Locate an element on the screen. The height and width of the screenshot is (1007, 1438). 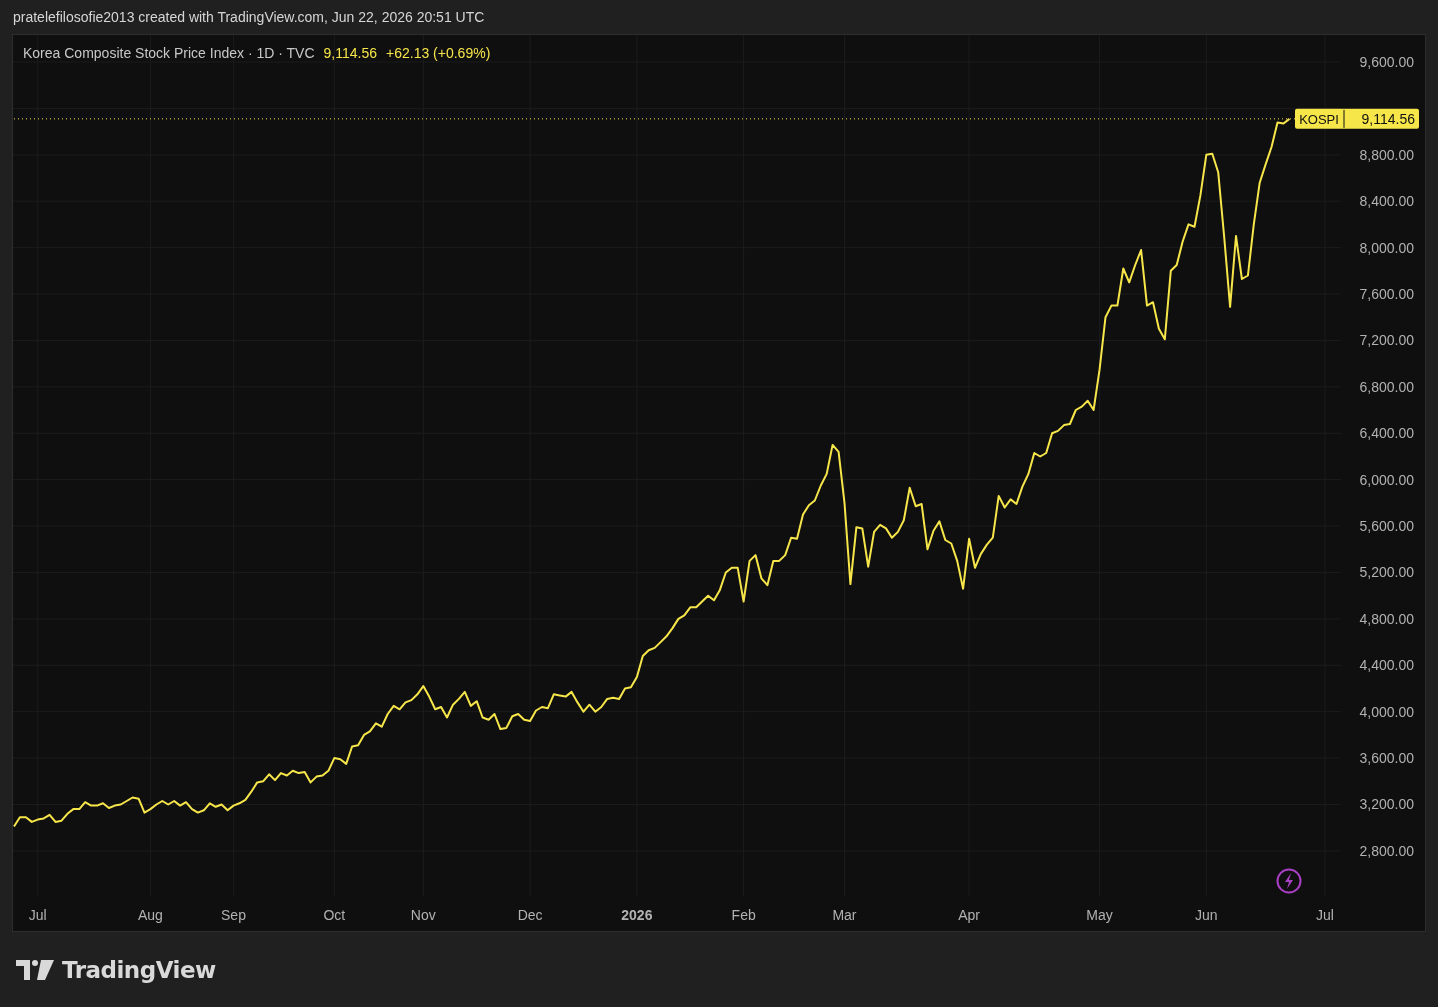
axis-label: Nov is located at coordinates (423, 915).